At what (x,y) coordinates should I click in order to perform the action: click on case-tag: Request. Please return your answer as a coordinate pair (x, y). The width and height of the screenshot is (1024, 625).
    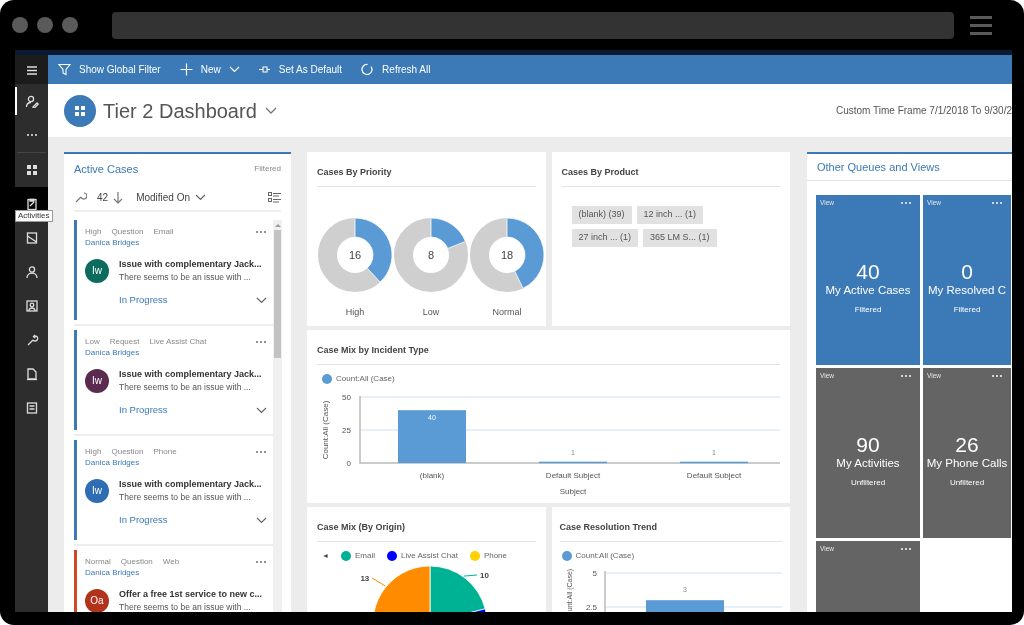
    Looking at the image, I should click on (124, 341).